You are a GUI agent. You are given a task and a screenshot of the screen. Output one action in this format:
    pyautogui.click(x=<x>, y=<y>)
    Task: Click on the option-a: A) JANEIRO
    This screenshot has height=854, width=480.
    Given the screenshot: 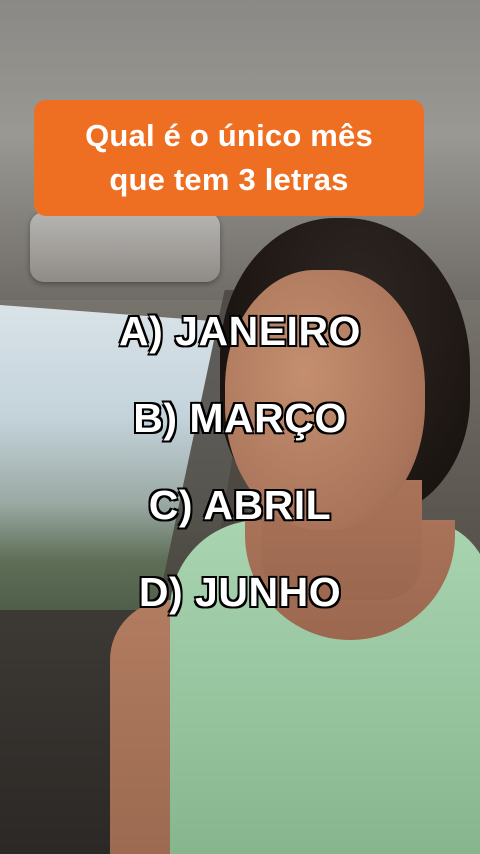 What is the action you would take?
    pyautogui.click(x=239, y=331)
    